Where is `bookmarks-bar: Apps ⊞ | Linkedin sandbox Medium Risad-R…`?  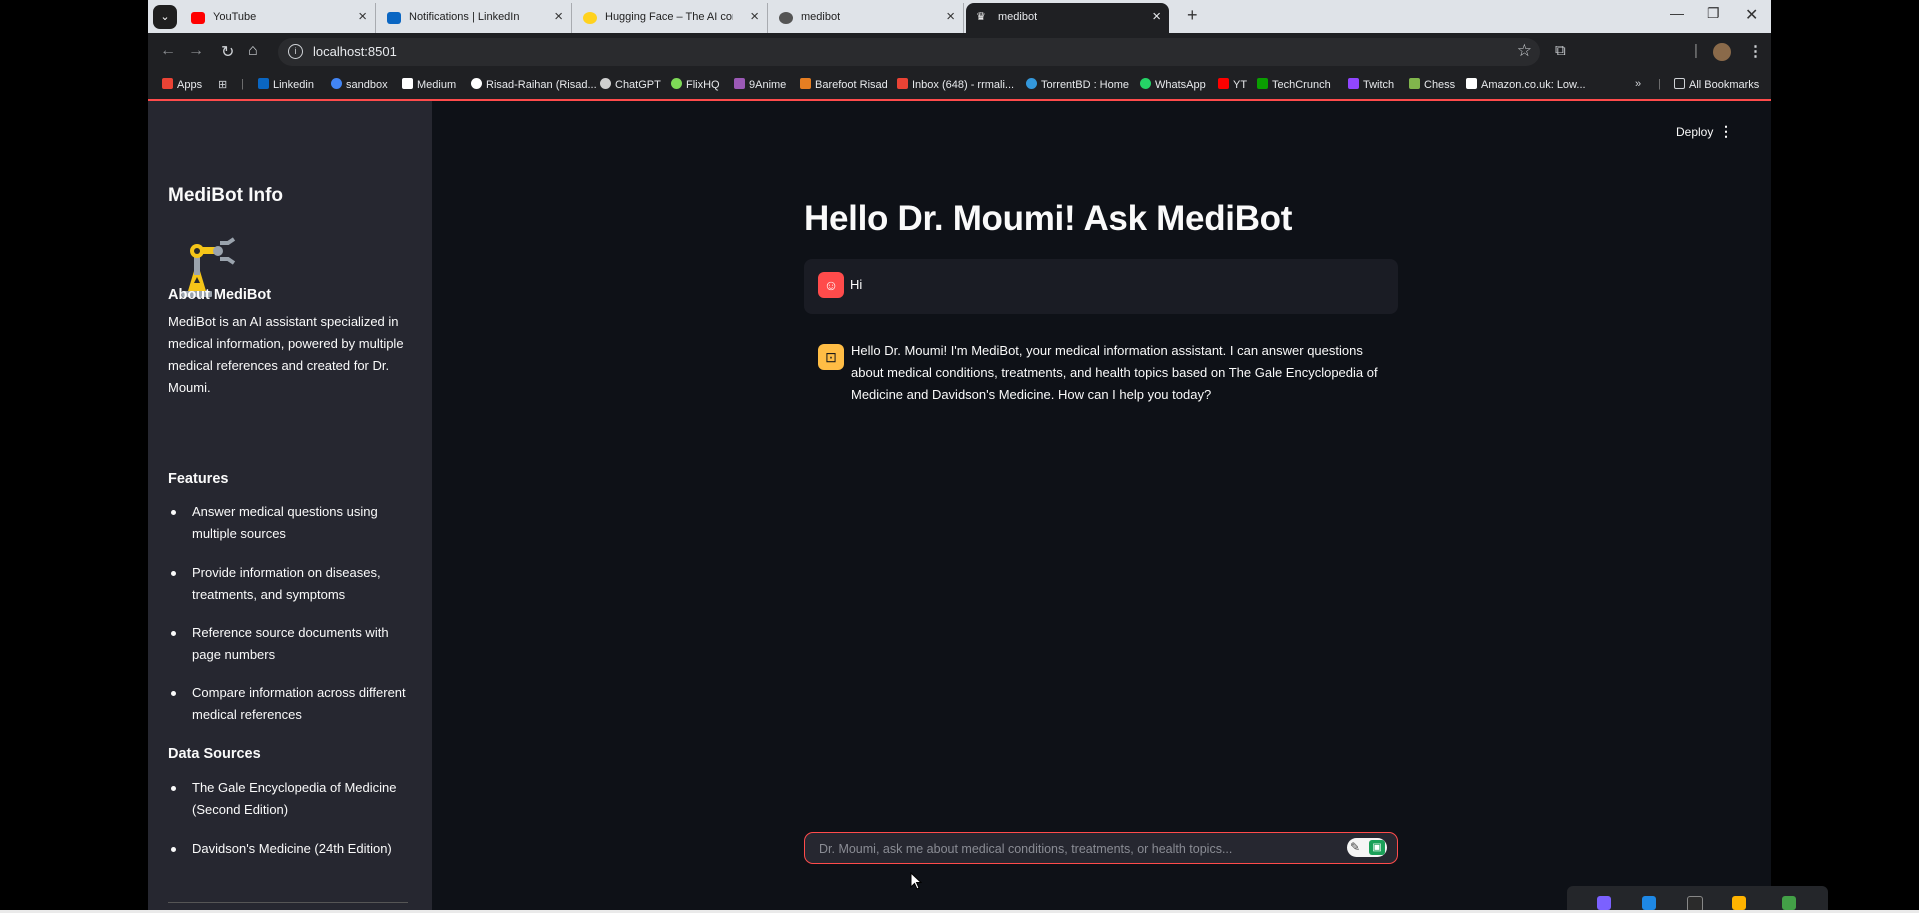
bookmarks-bar: Apps ⊞ | Linkedin sandbox Medium Risad-R… is located at coordinates (959, 86).